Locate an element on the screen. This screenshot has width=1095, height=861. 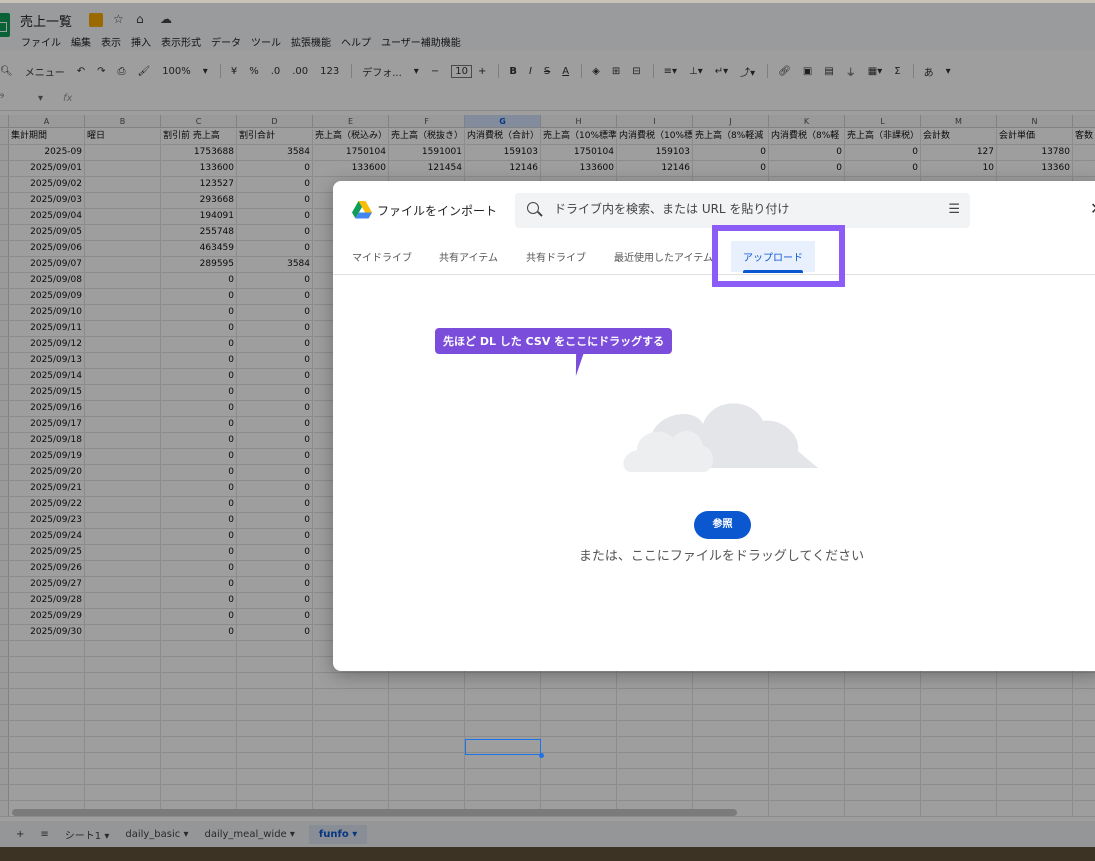
tab-recent: 最近使用したアイテム is located at coordinates (666, 256).